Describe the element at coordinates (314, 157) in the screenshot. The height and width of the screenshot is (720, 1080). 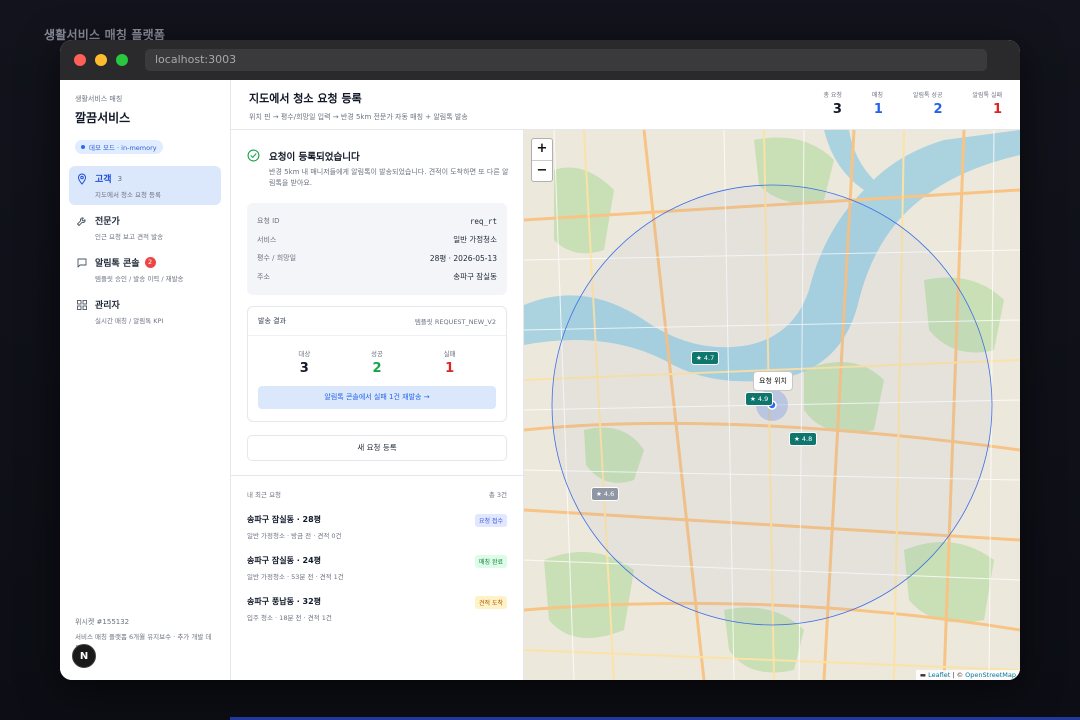
I see `success-title: 요청이 등록되었습니다` at that location.